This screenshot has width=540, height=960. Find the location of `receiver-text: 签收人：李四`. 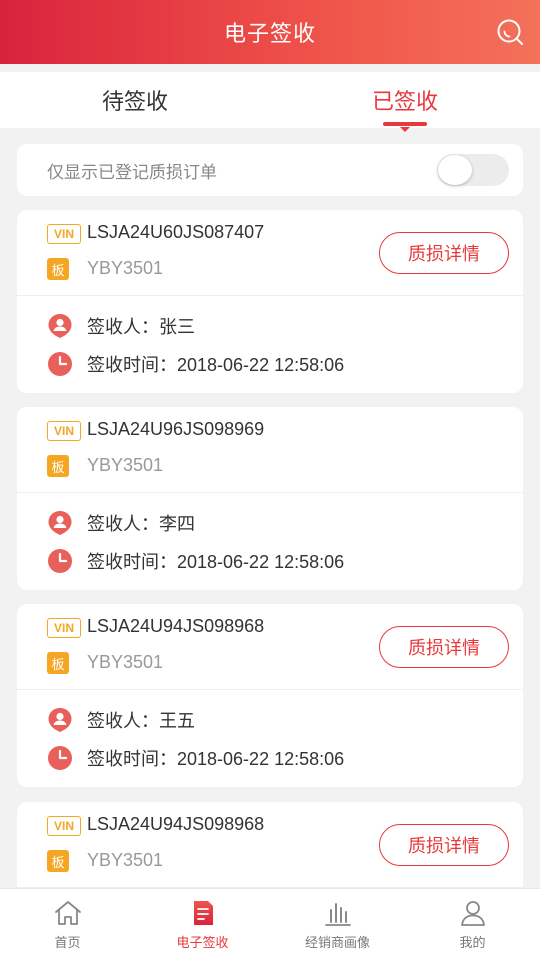

receiver-text: 签收人：李四 is located at coordinates (141, 524).